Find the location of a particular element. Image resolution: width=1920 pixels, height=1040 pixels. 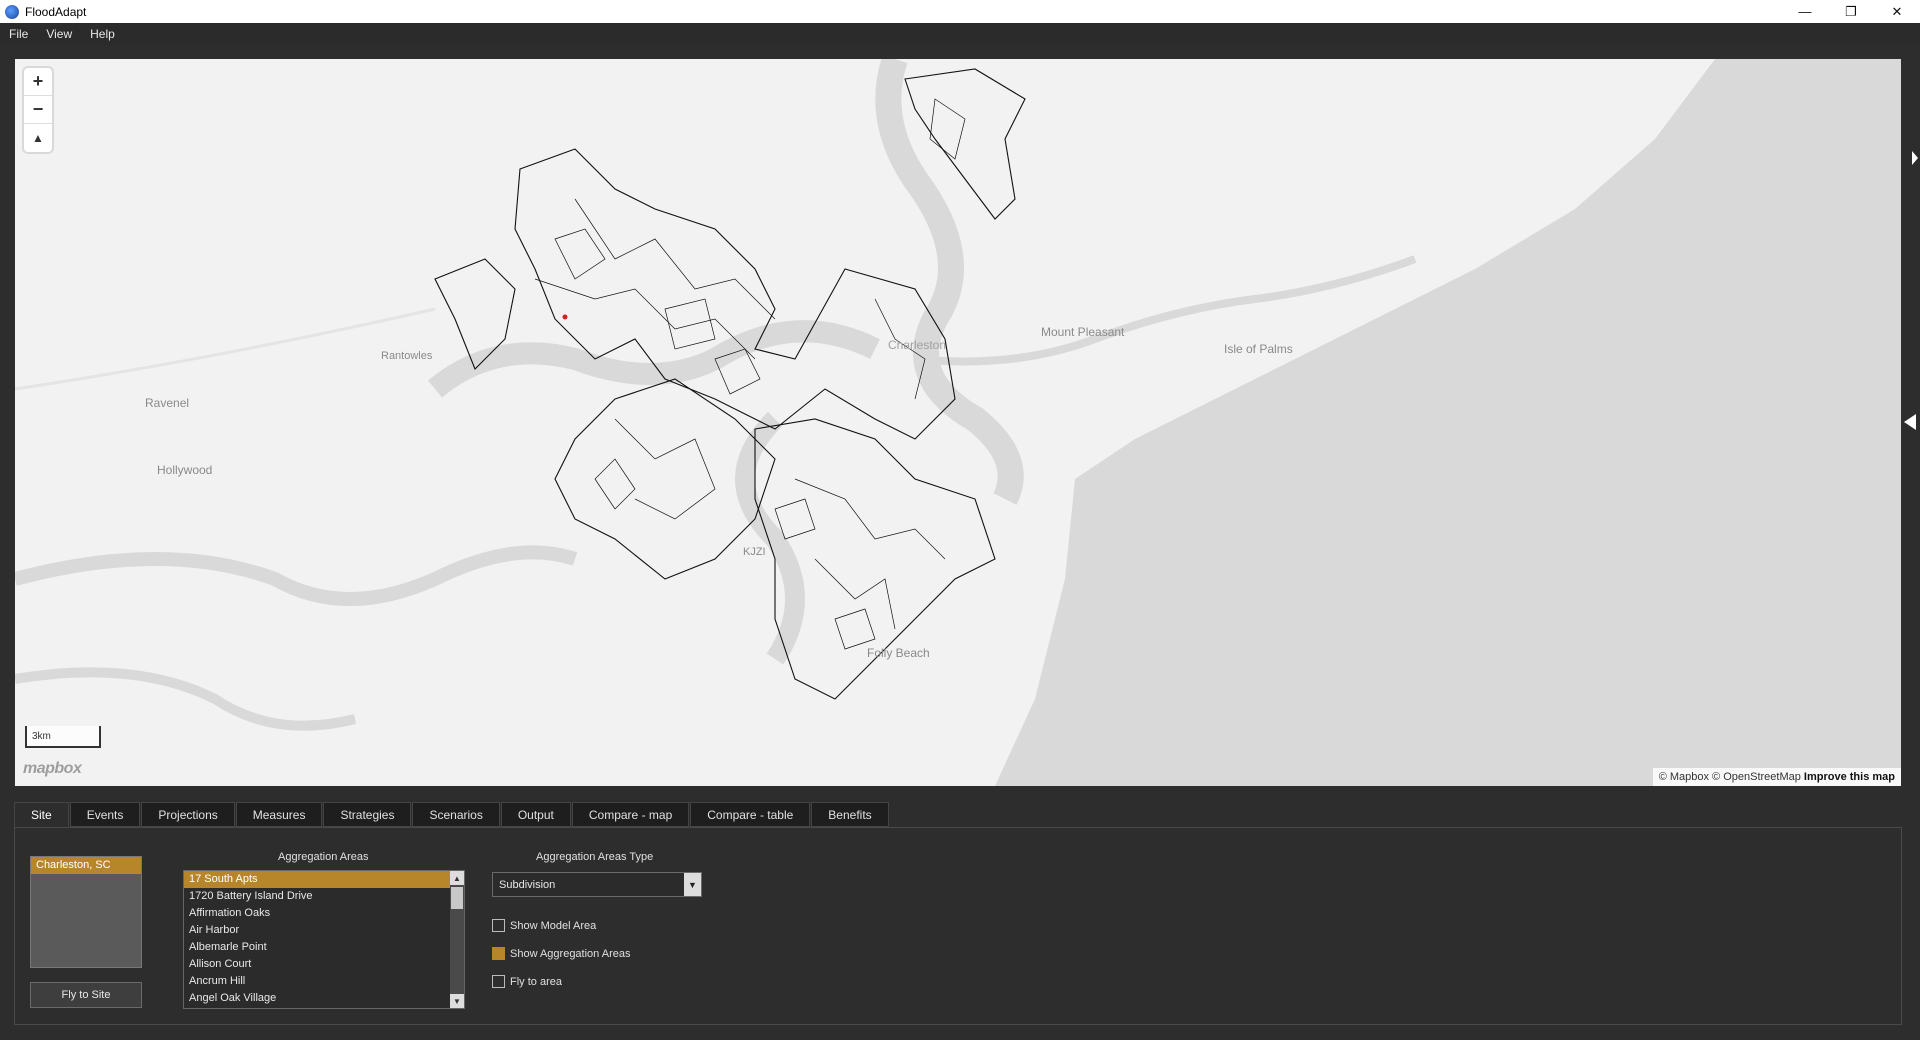

menu-file: File is located at coordinates (18, 34).